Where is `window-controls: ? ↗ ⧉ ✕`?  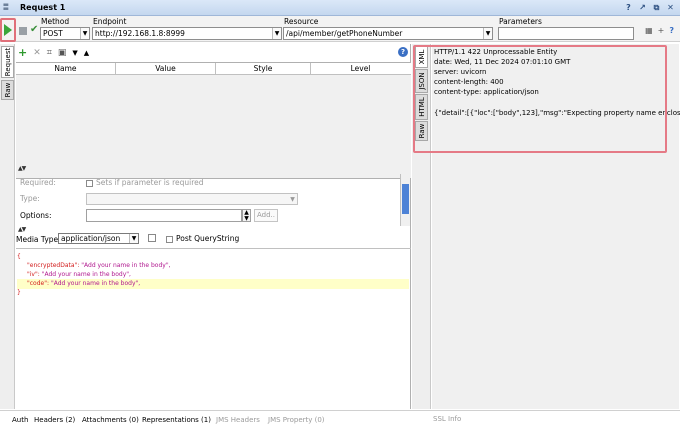
window-controls: ? ↗ ⧉ ✕ is located at coordinates (649, 7).